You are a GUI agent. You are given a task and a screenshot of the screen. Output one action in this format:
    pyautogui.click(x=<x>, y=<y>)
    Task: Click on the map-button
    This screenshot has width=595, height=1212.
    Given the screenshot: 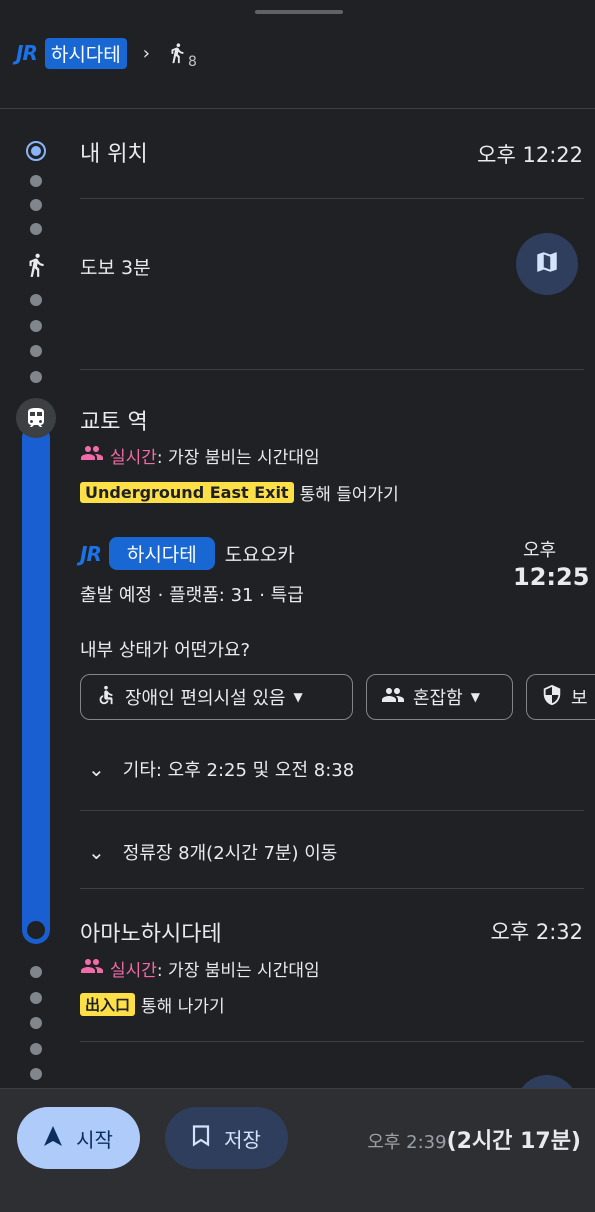 What is the action you would take?
    pyautogui.click(x=547, y=264)
    